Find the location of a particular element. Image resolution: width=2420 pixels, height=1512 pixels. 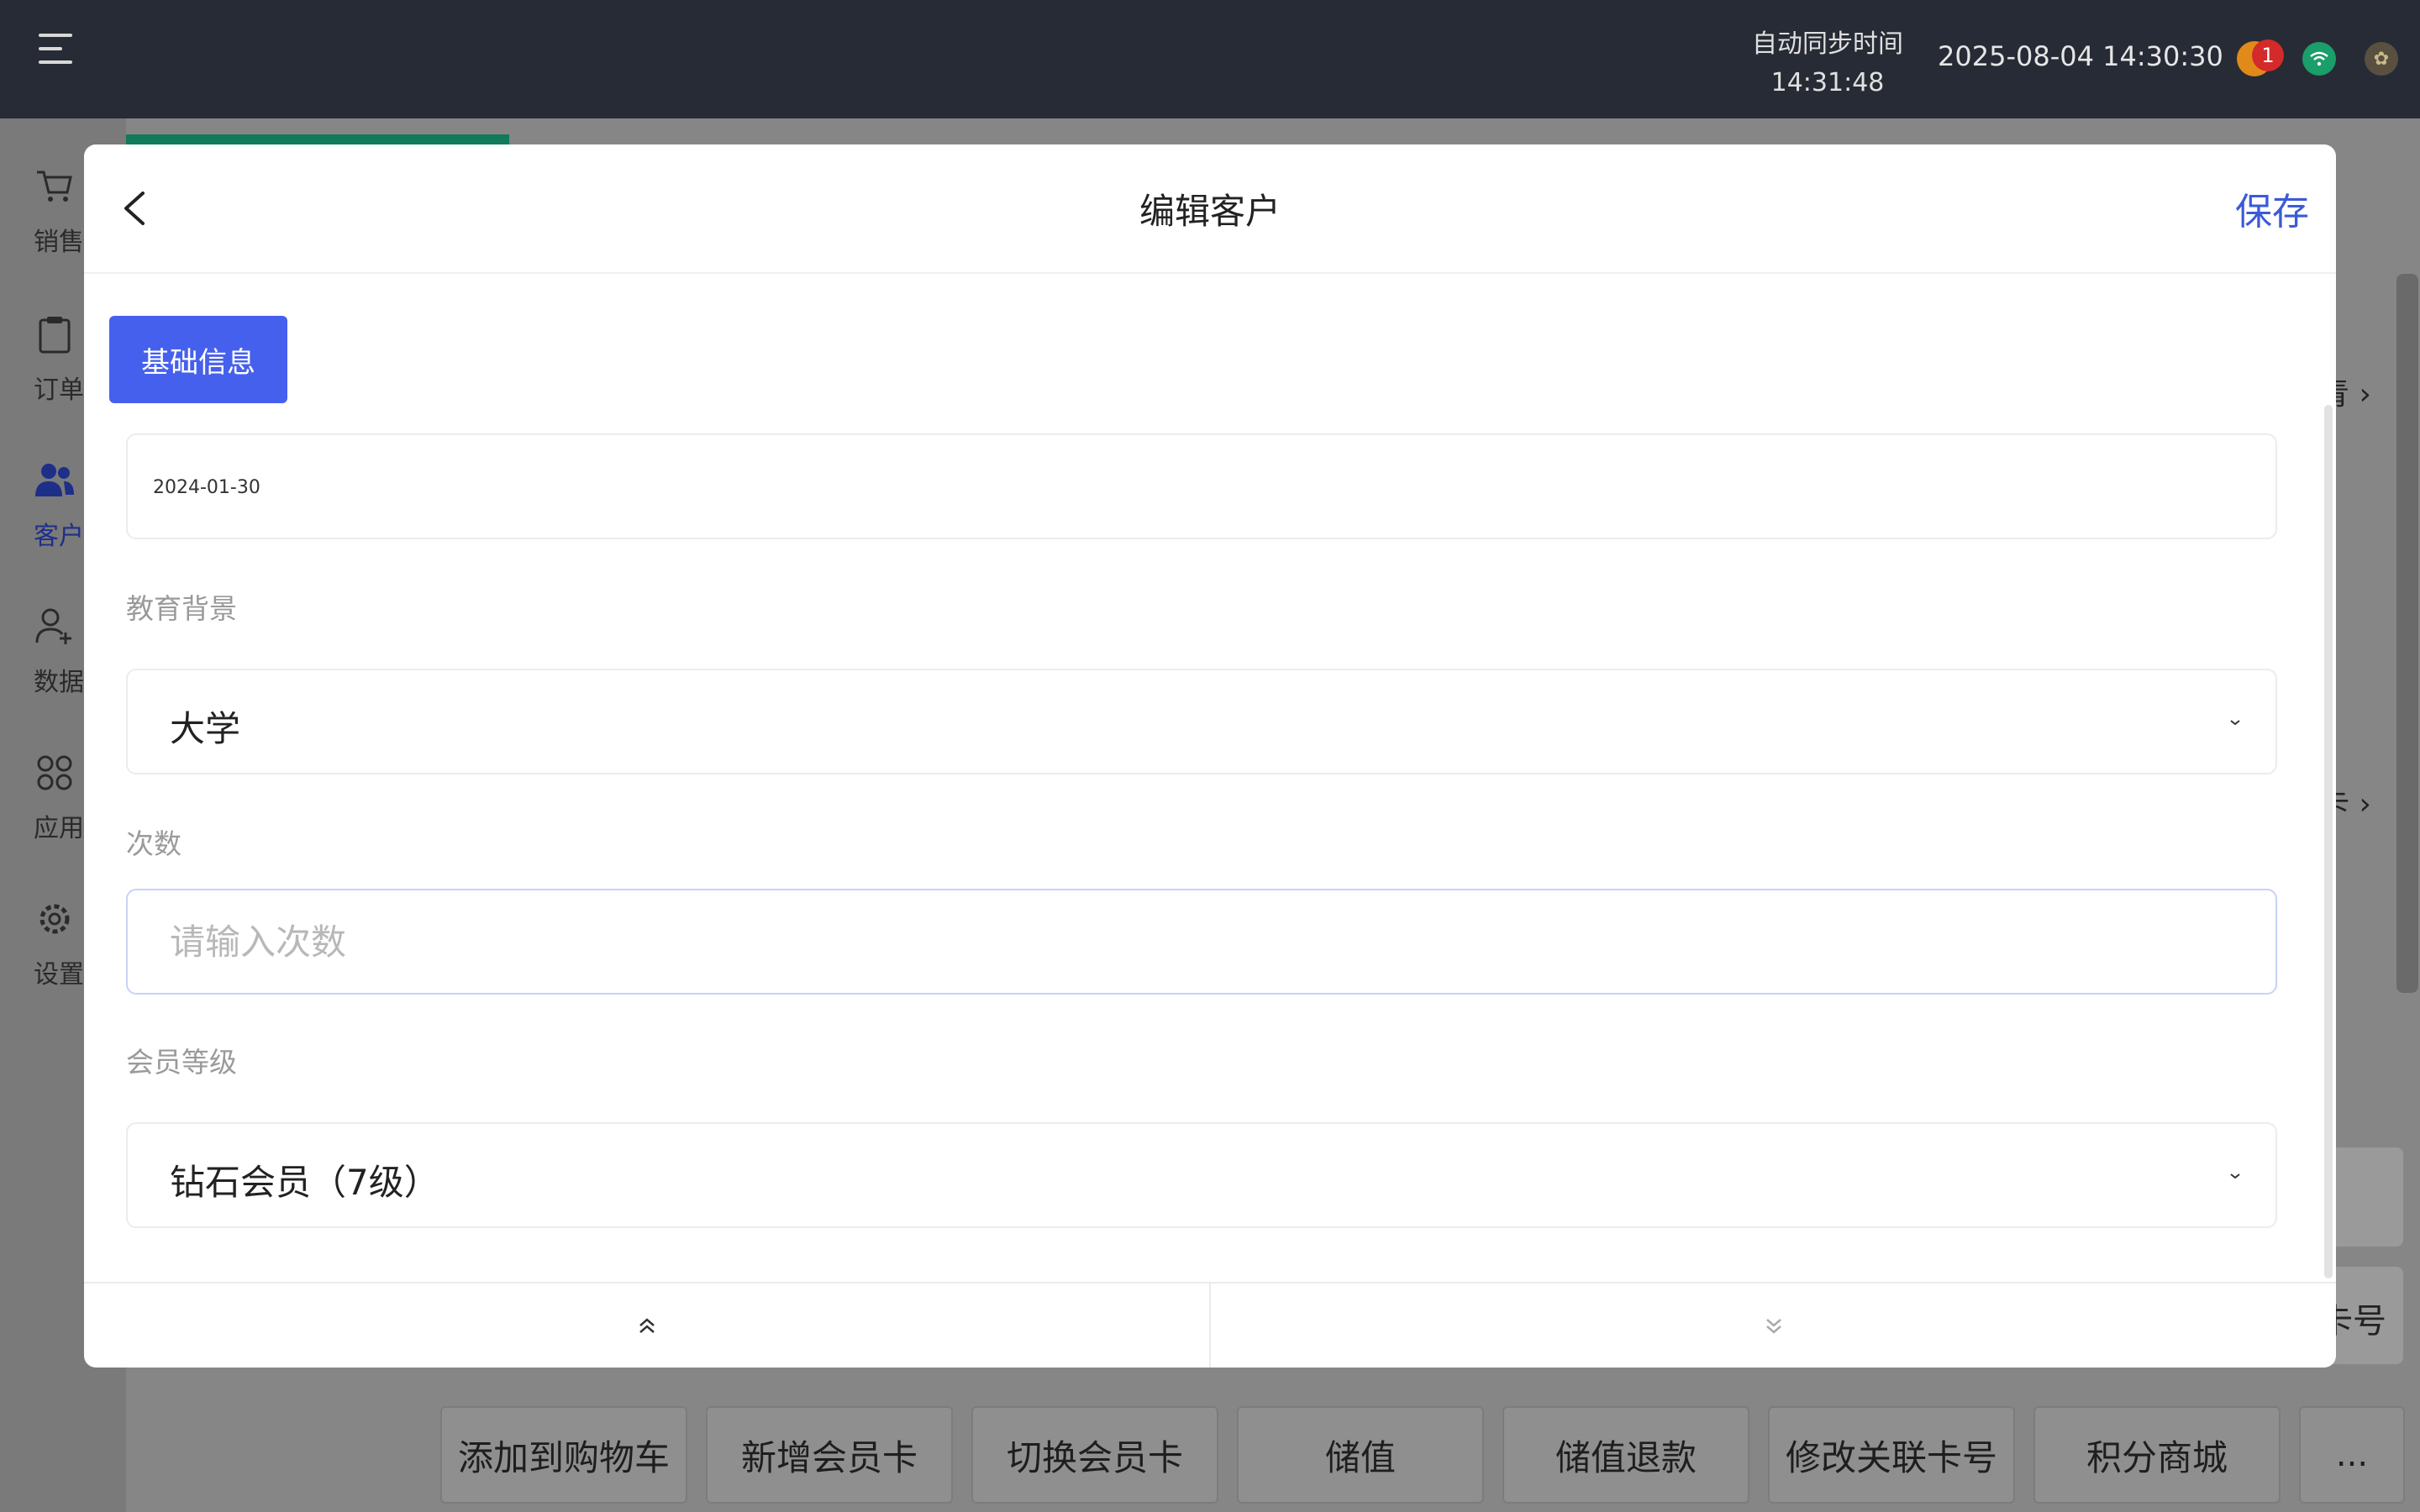

modal-title: 编辑客户 is located at coordinates (1210, 211).